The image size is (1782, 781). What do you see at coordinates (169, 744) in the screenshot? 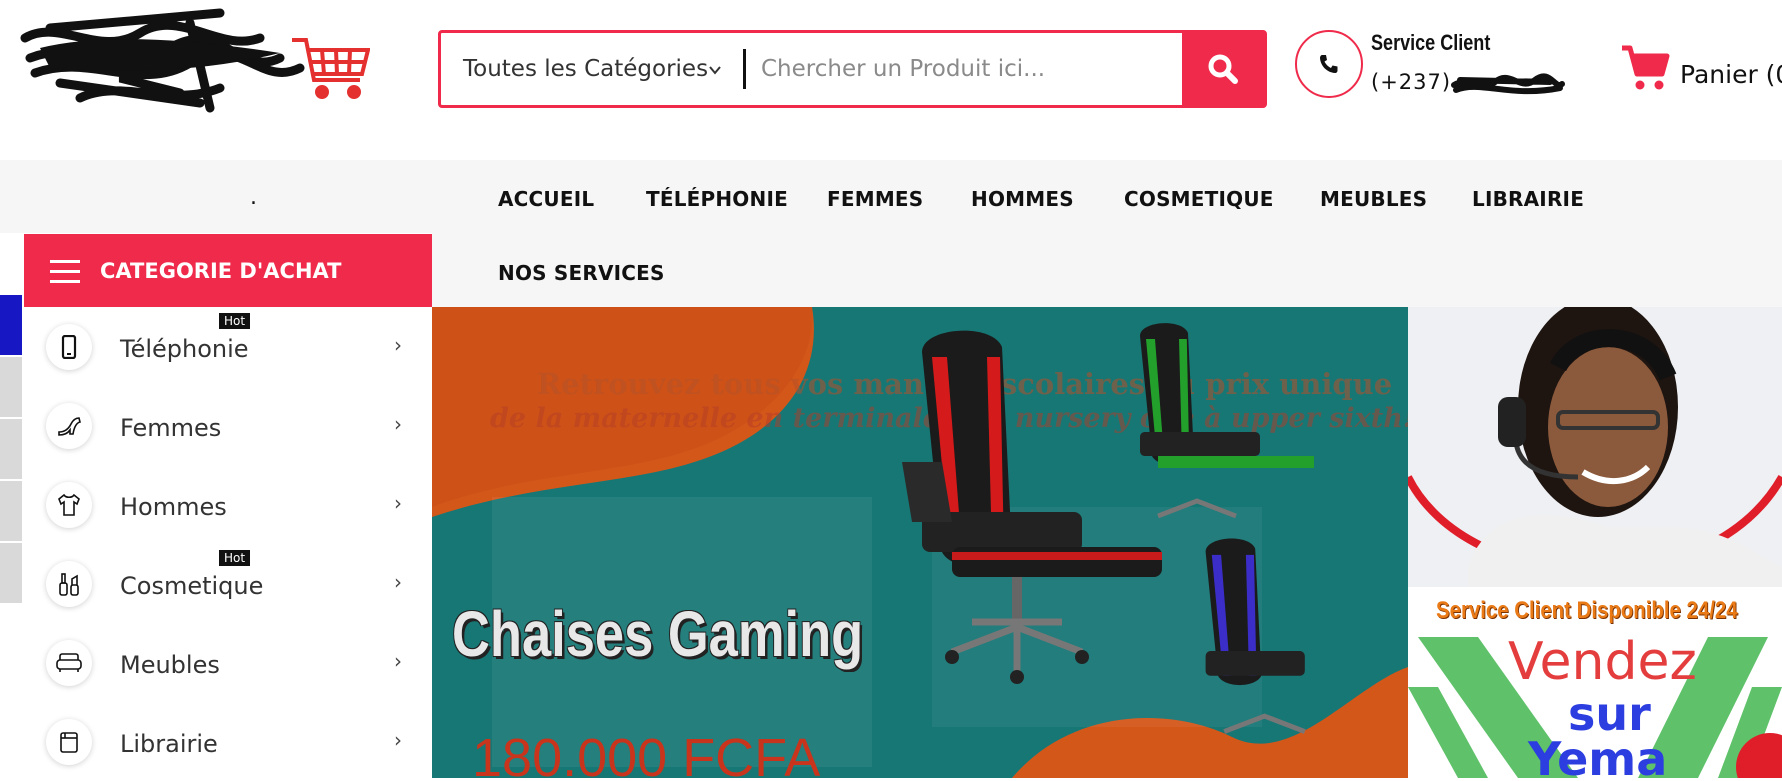
I see `sidebar-item-label: Librairie` at bounding box center [169, 744].